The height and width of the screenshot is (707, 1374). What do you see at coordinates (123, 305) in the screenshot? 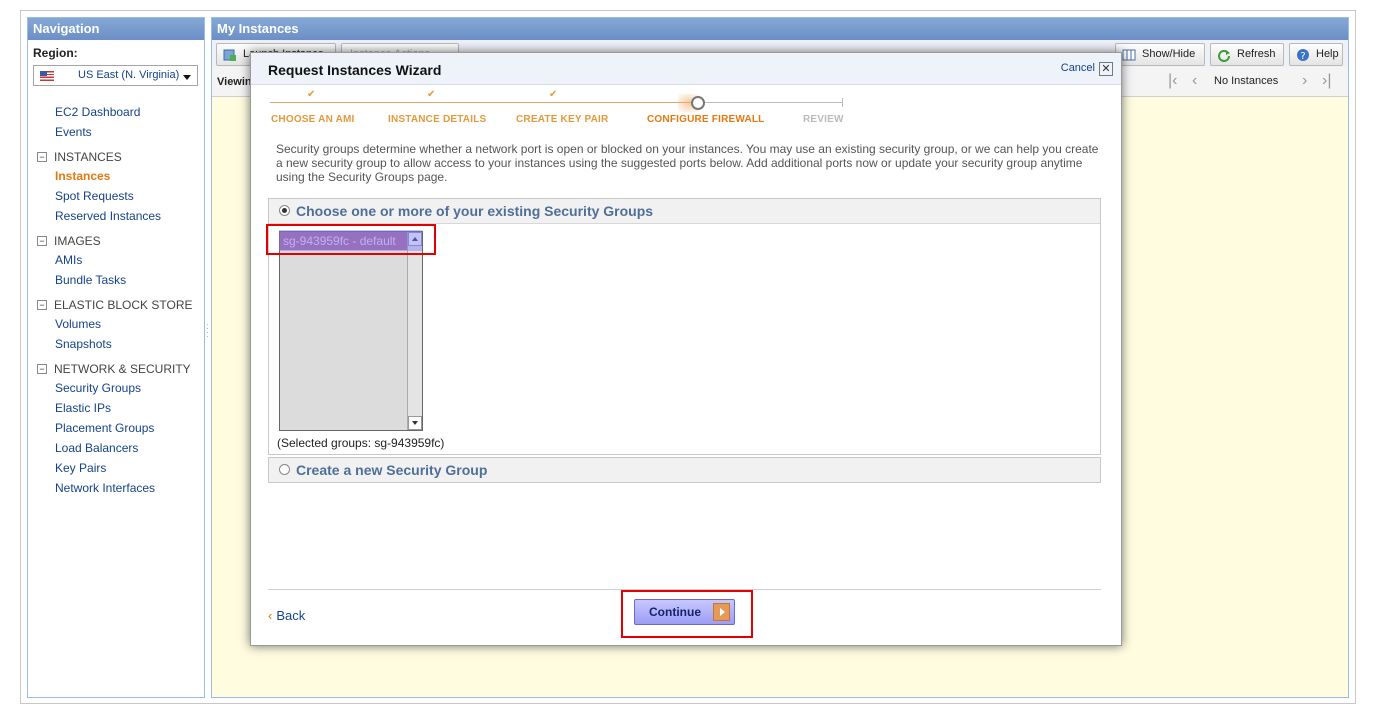
I see `nav-section-title: ELASTIC BLOCK STORE` at bounding box center [123, 305].